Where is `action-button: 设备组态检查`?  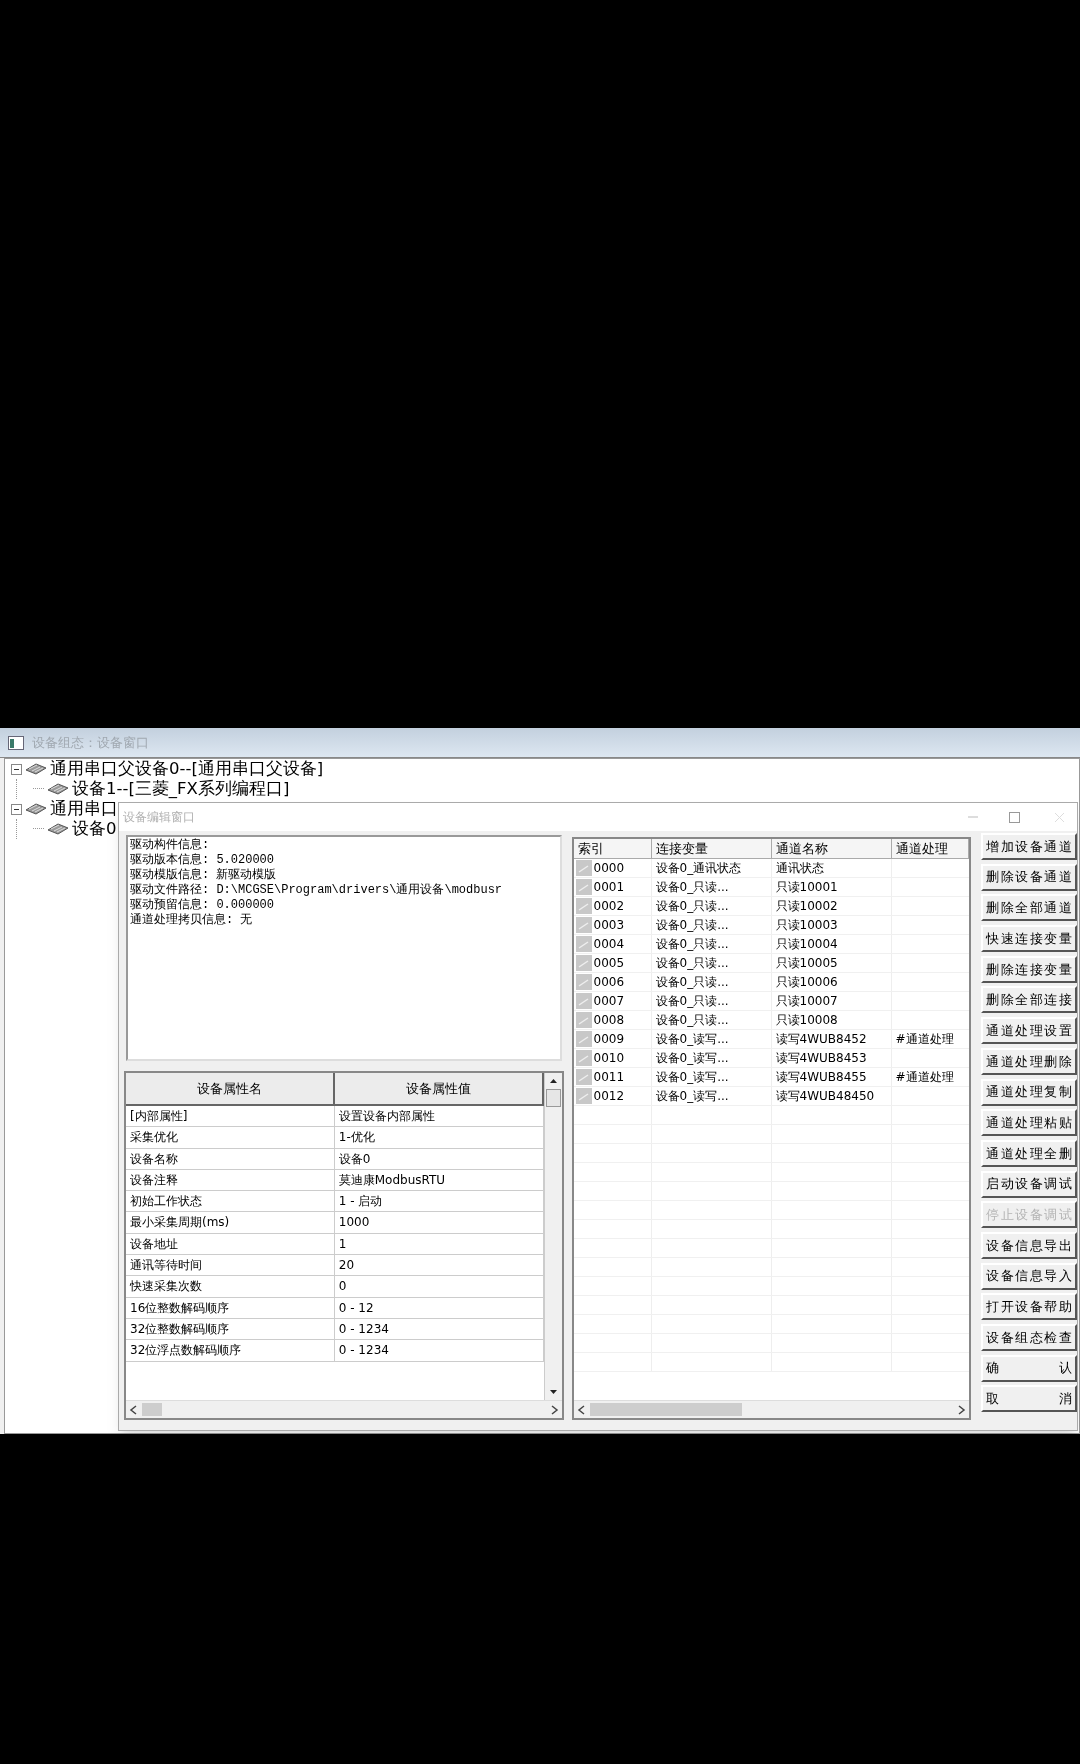 action-button: 设备组态检查 is located at coordinates (1029, 1337).